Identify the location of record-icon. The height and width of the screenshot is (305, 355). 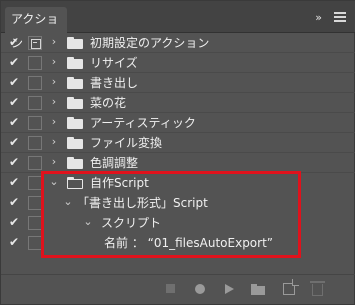
(200, 289).